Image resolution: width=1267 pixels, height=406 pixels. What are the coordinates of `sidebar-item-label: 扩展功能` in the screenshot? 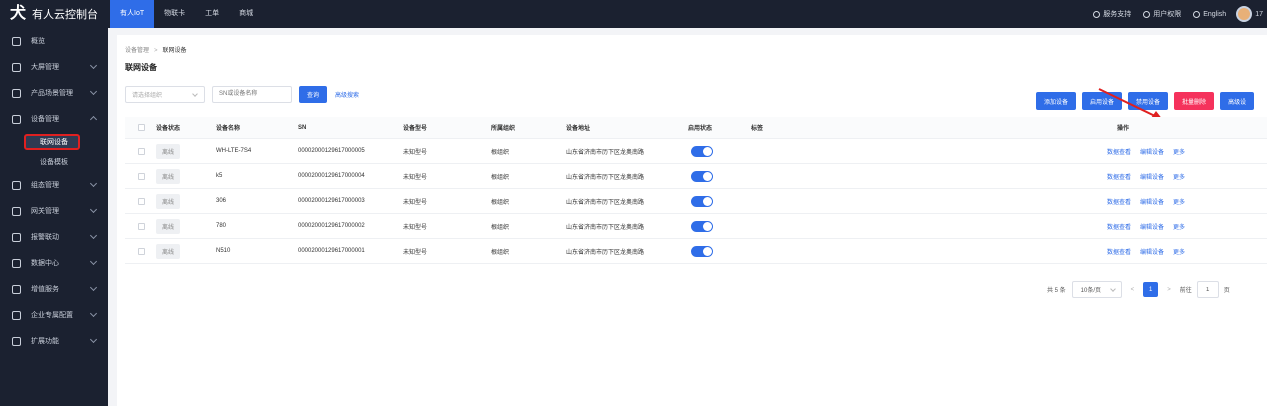 It's located at (45, 341).